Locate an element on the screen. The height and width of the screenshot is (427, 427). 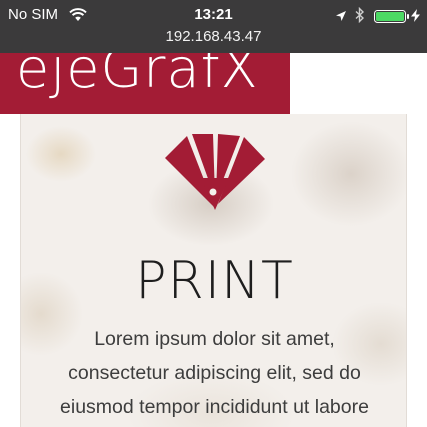
brand-header: ejeGrafX is located at coordinates (145, 83).